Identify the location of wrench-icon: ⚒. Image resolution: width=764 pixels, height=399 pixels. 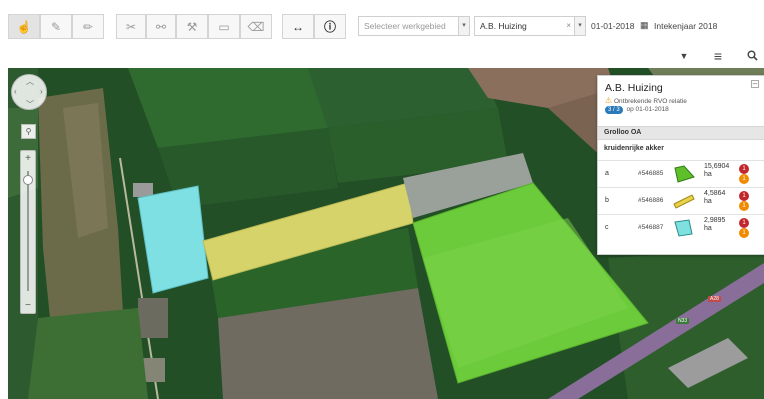
(192, 26).